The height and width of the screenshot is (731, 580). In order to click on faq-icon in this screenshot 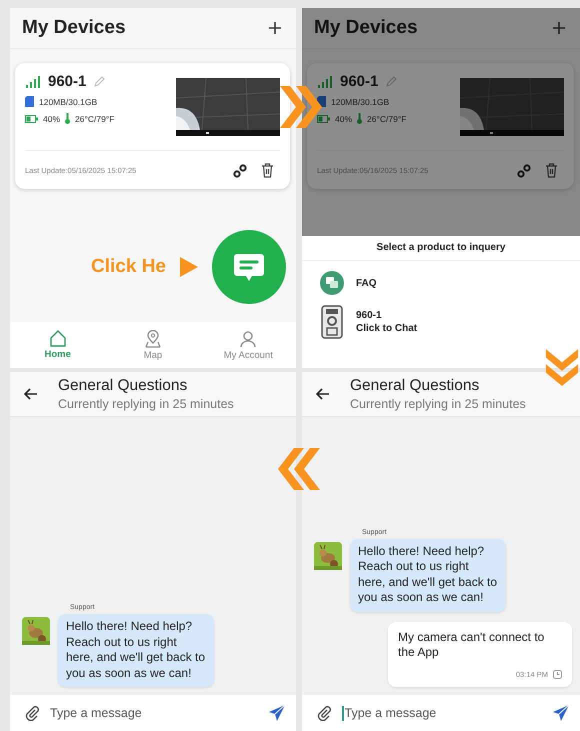, I will do `click(332, 283)`.